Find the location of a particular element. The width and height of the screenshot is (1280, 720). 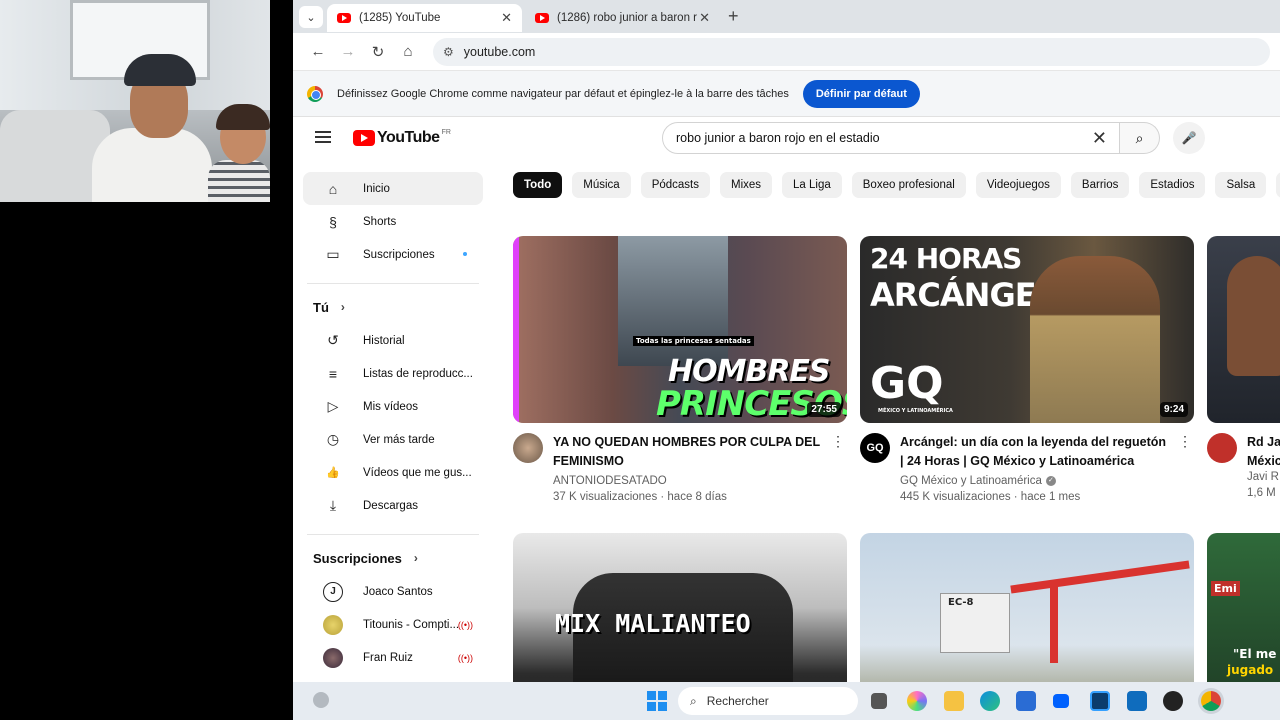

thumbnail-text: EC-8 is located at coordinates (961, 602).